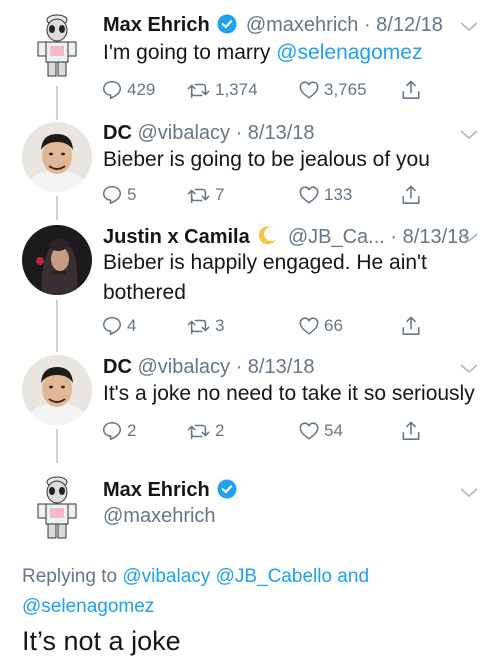 The image size is (500, 668). I want to click on like-action: 3,765, so click(332, 90).